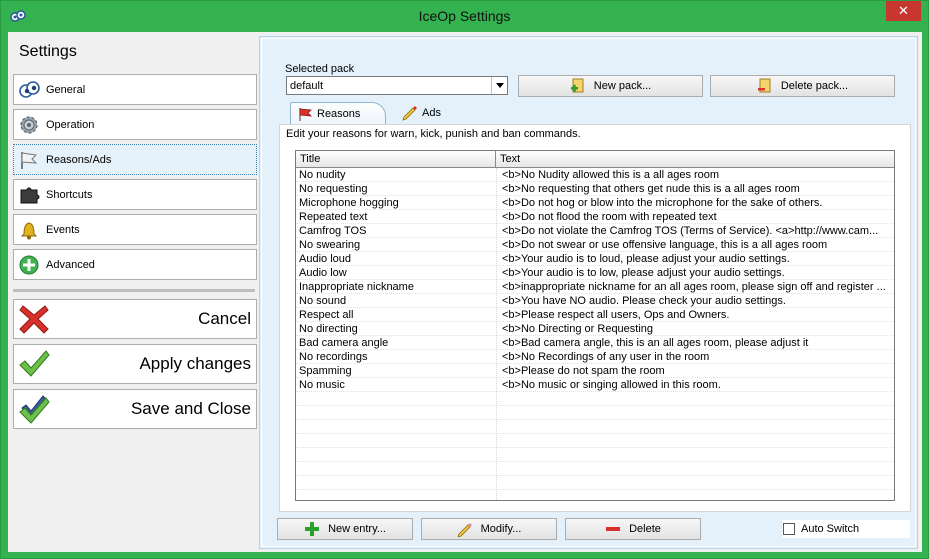 The width and height of the screenshot is (929, 559). I want to click on chevron-down-icon, so click(499, 85).